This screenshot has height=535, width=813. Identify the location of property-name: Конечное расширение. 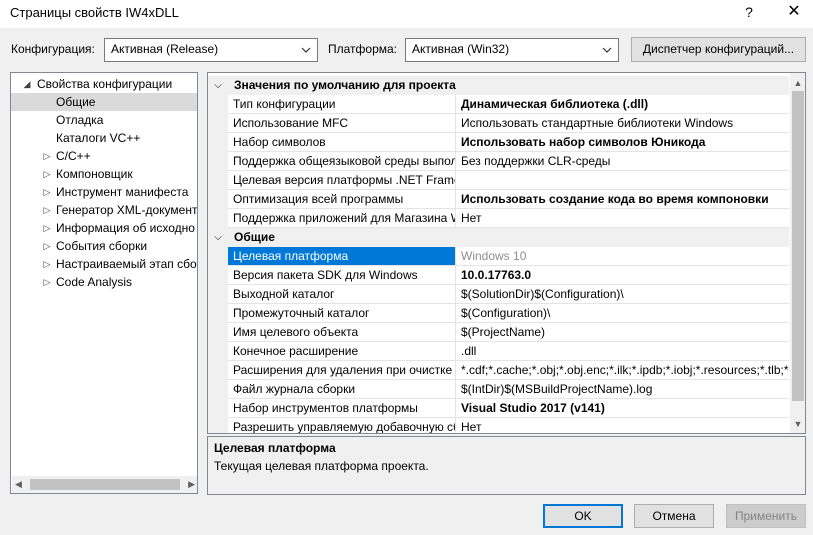
(342, 351).